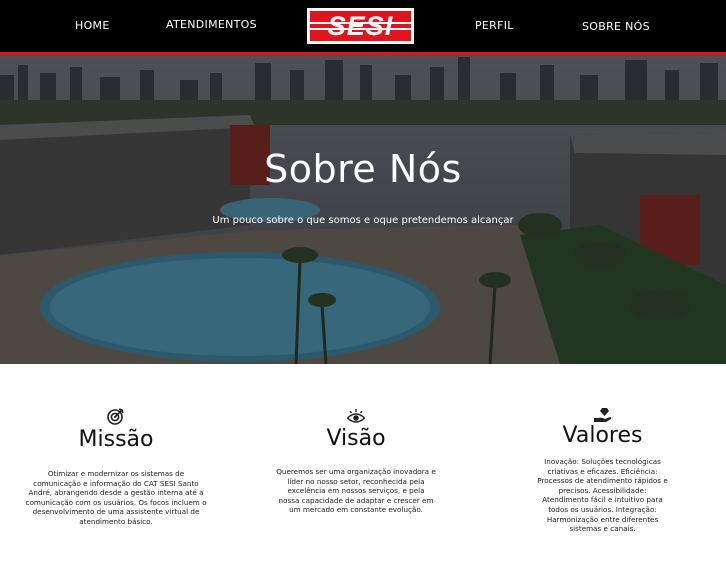 The width and height of the screenshot is (726, 573). What do you see at coordinates (356, 438) in the screenshot?
I see `vision-title: Visão` at bounding box center [356, 438].